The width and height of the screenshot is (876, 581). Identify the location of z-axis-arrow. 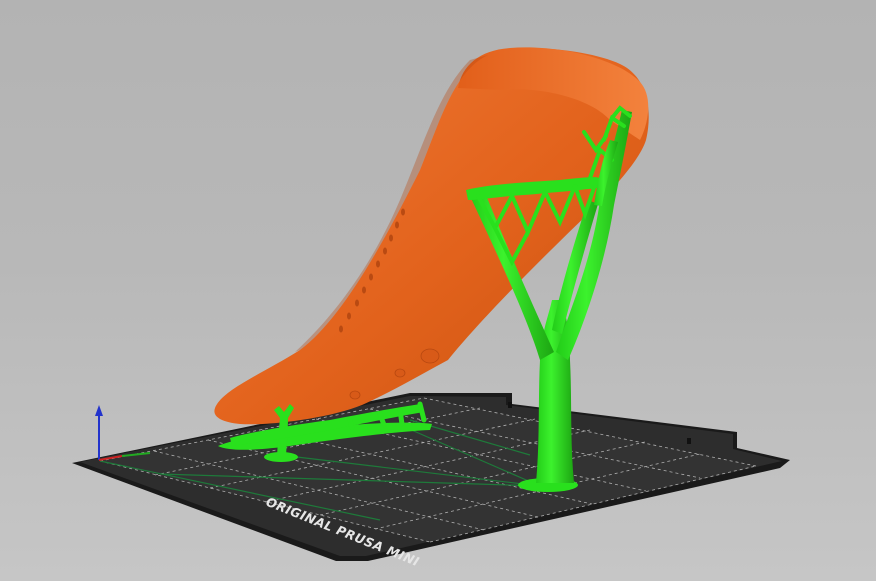
(99, 410).